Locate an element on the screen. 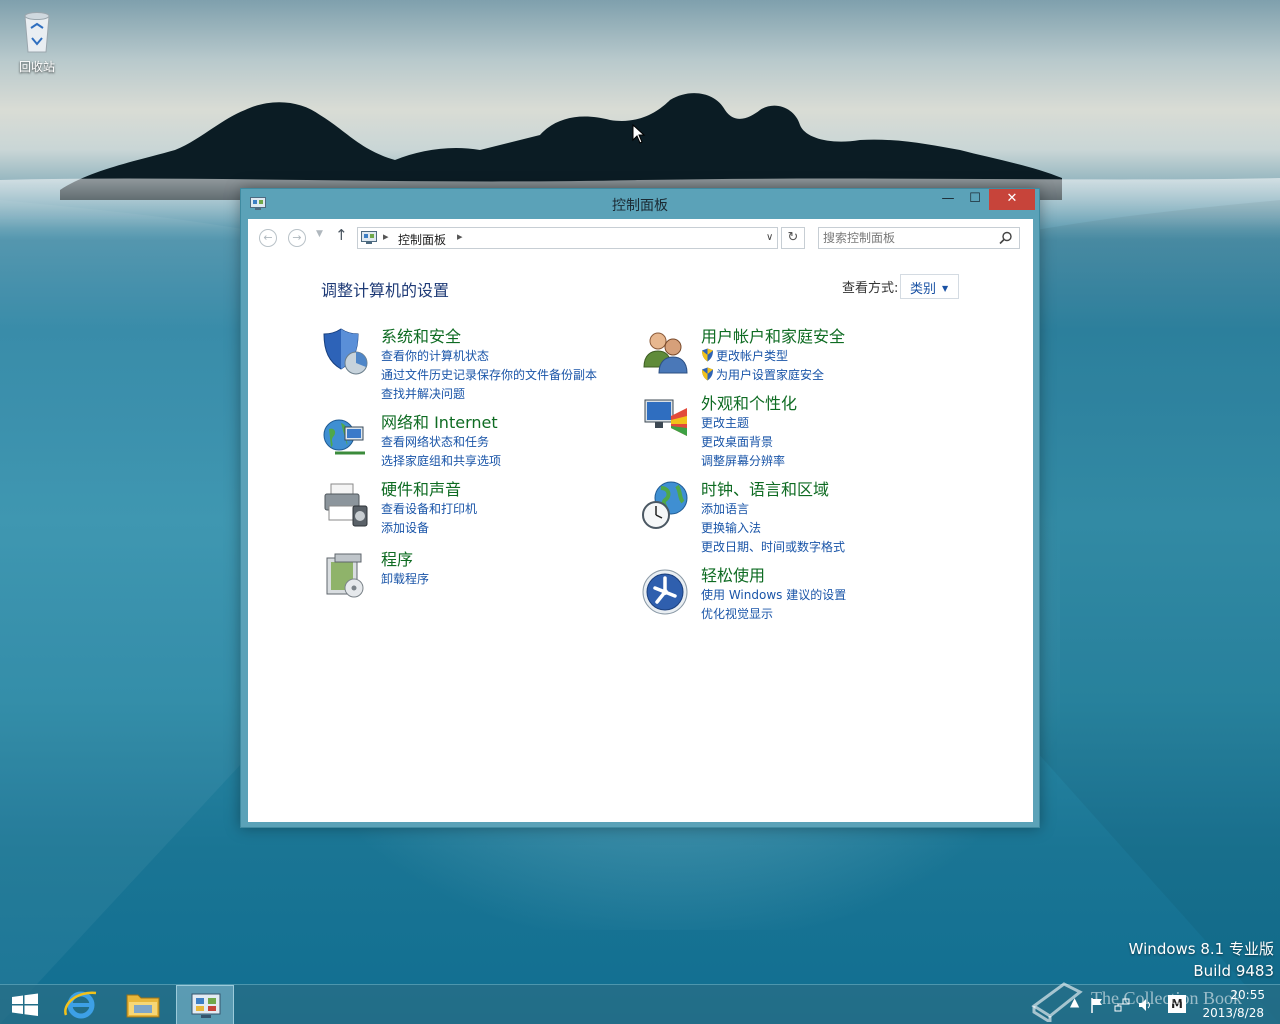 The image size is (1280, 1024). link-add-language: 添加语言 is located at coordinates (773, 509).